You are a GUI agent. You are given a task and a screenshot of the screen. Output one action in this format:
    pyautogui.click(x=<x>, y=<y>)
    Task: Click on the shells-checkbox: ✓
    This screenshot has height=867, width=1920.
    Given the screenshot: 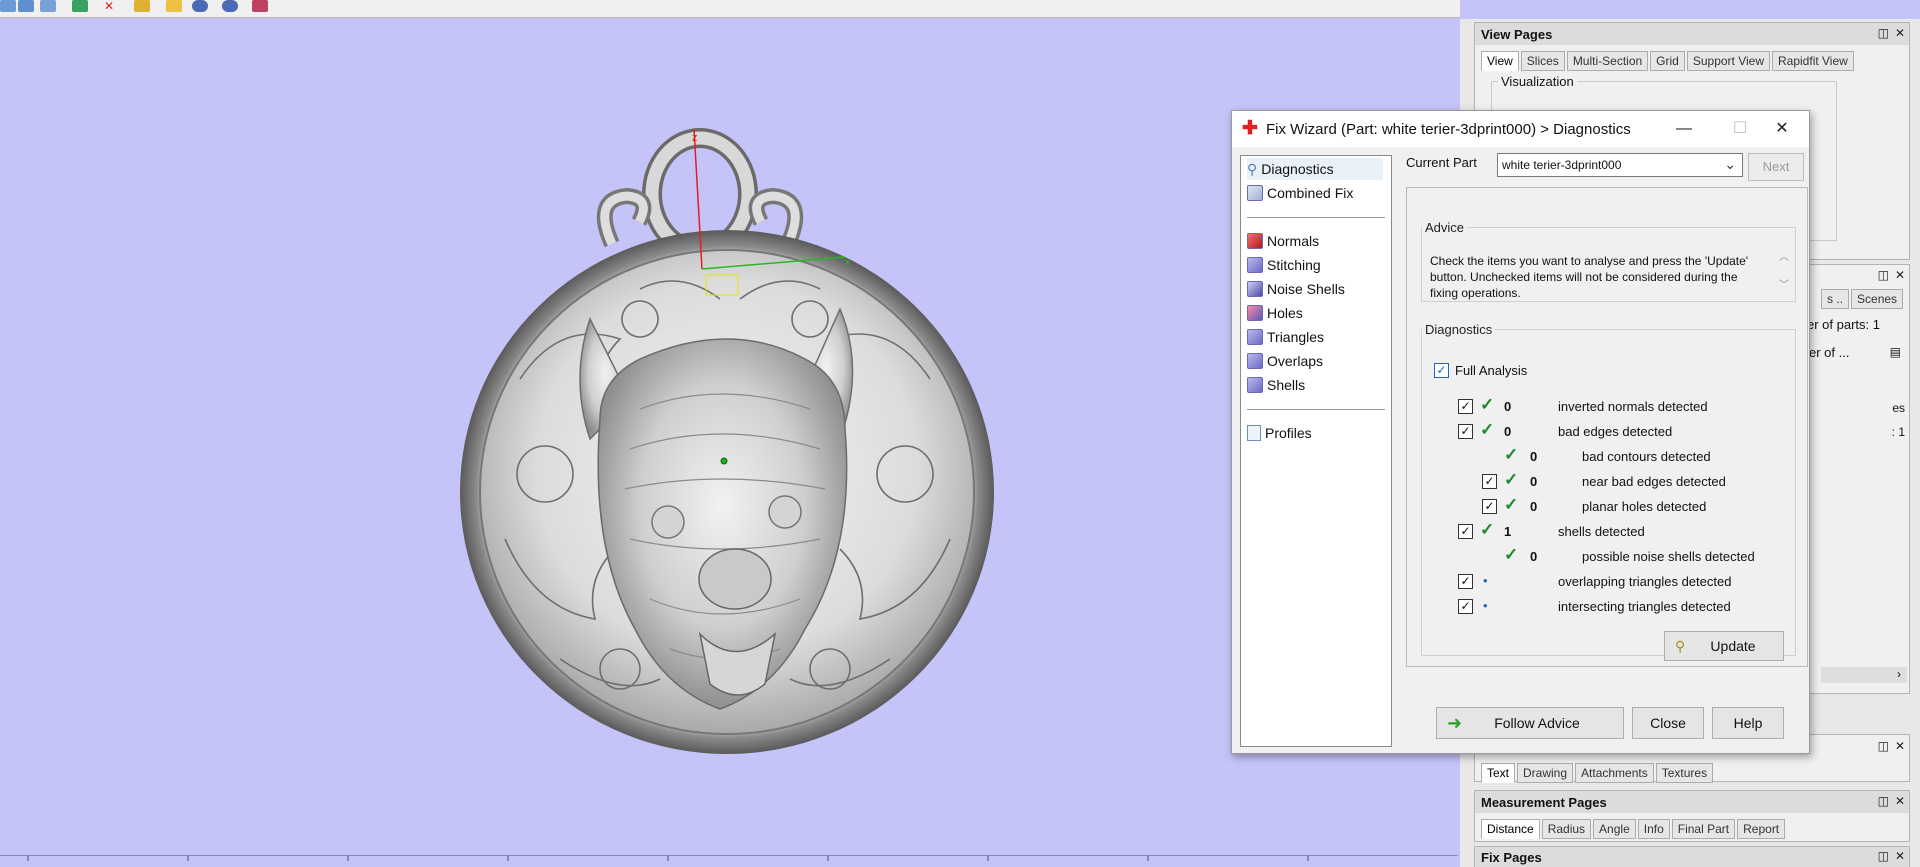 What is the action you would take?
    pyautogui.click(x=1465, y=531)
    